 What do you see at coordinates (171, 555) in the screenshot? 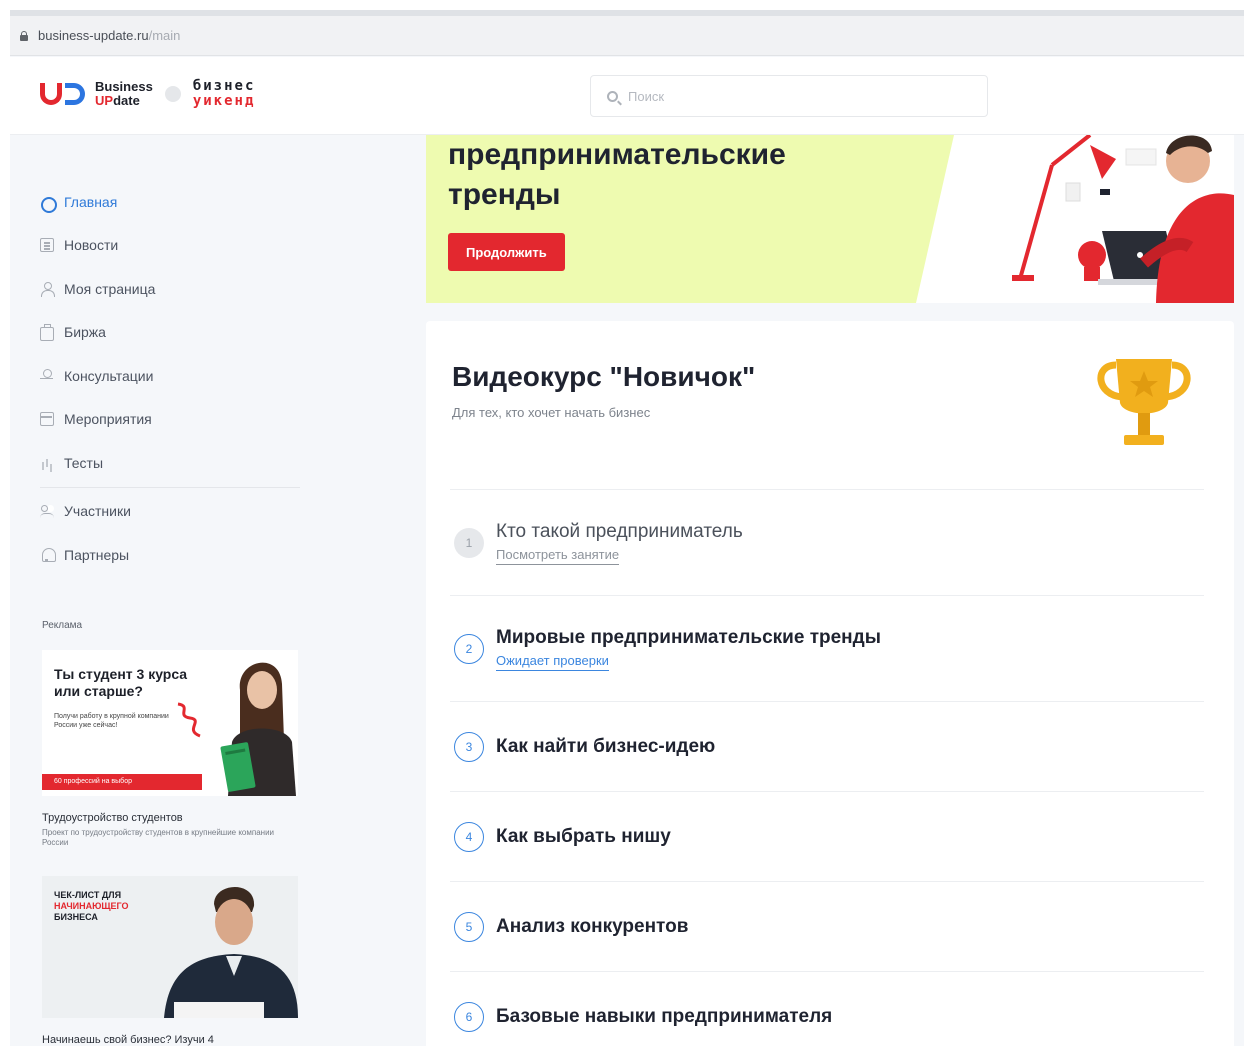
I see `sidebar-item-partners: Партнеры` at bounding box center [171, 555].